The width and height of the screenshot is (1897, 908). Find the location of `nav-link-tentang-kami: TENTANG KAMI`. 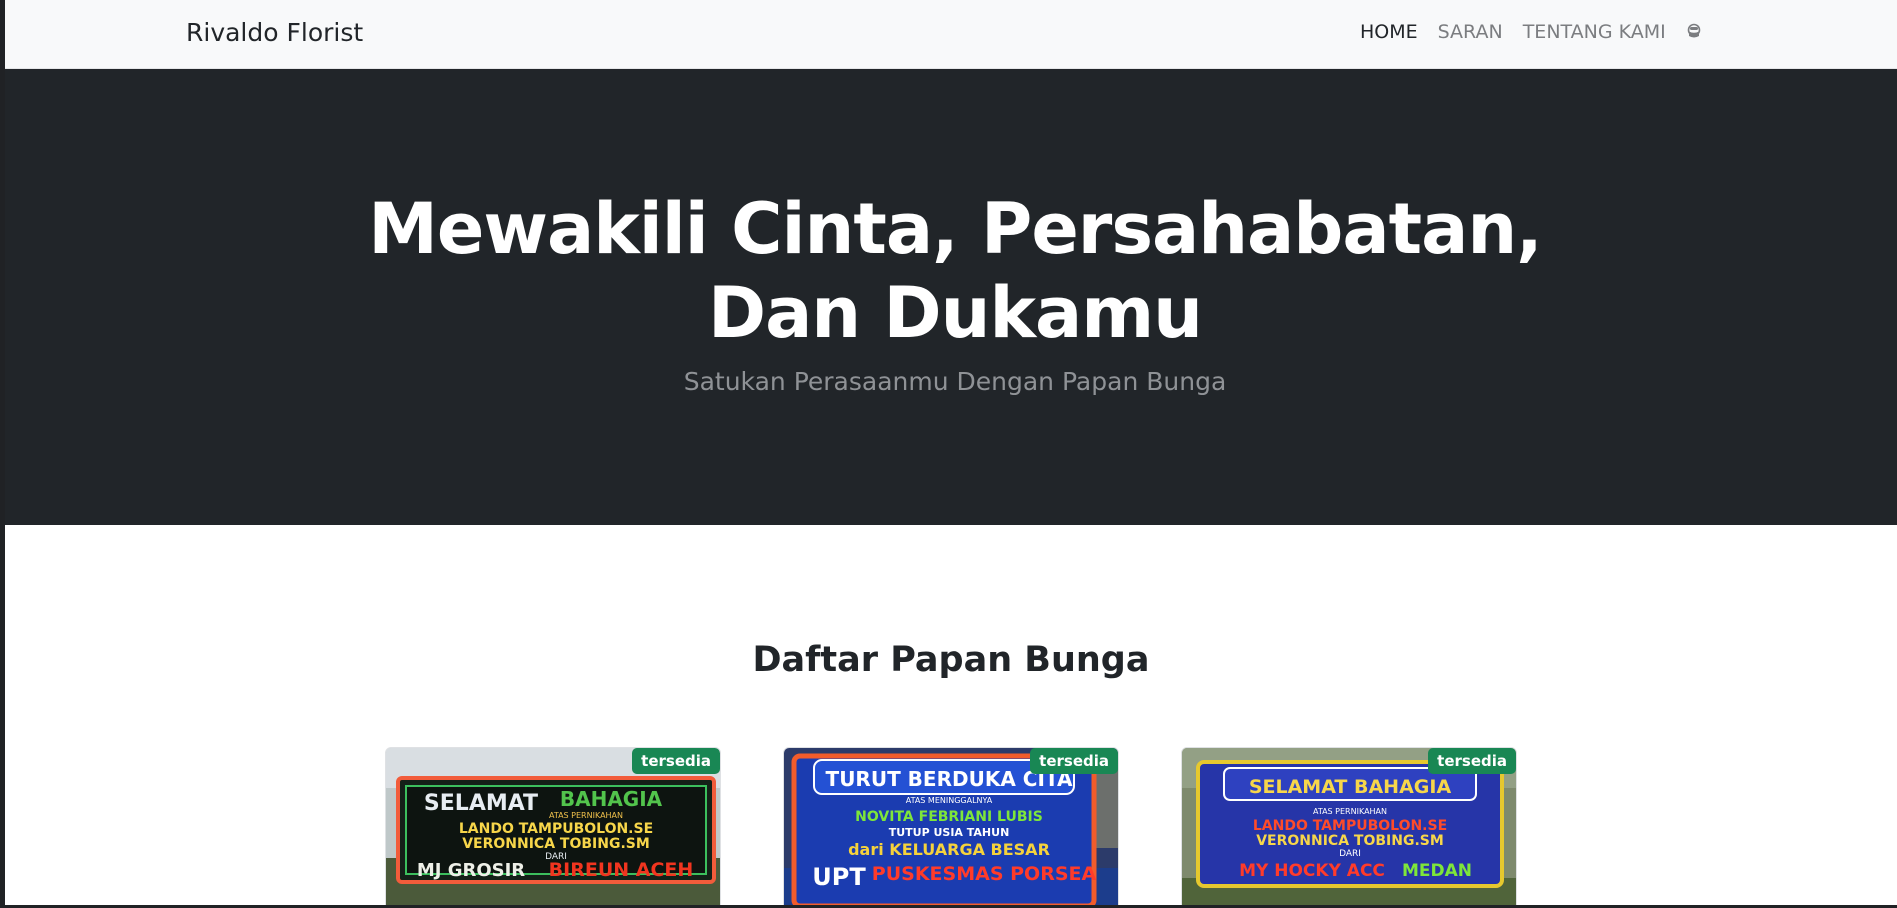

nav-link-tentang-kami: TENTANG KAMI is located at coordinates (1594, 32).